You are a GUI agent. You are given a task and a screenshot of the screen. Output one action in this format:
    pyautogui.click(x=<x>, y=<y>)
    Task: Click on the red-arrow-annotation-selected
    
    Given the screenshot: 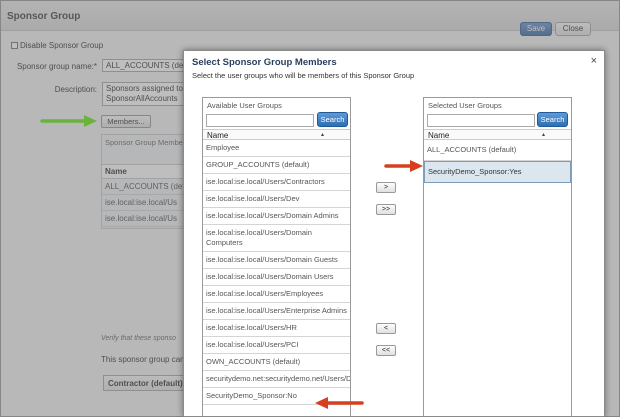 What is the action you would take?
    pyautogui.click(x=403, y=166)
    